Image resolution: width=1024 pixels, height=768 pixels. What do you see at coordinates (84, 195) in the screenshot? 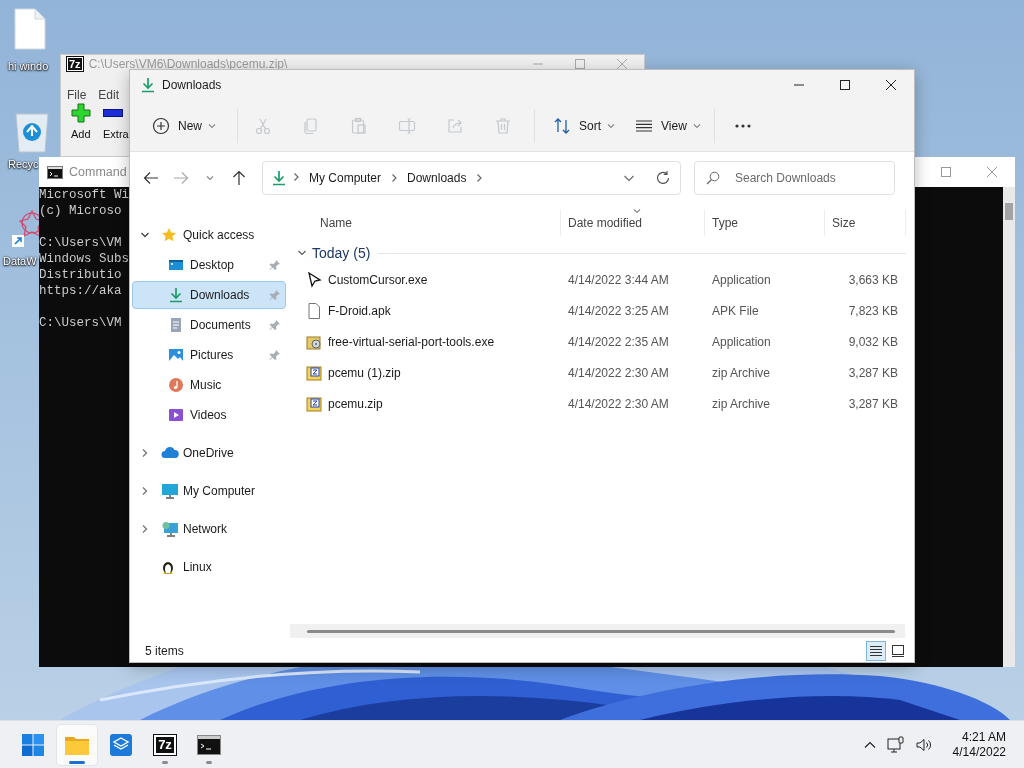
I see `console-line: Microsoft Wi` at bounding box center [84, 195].